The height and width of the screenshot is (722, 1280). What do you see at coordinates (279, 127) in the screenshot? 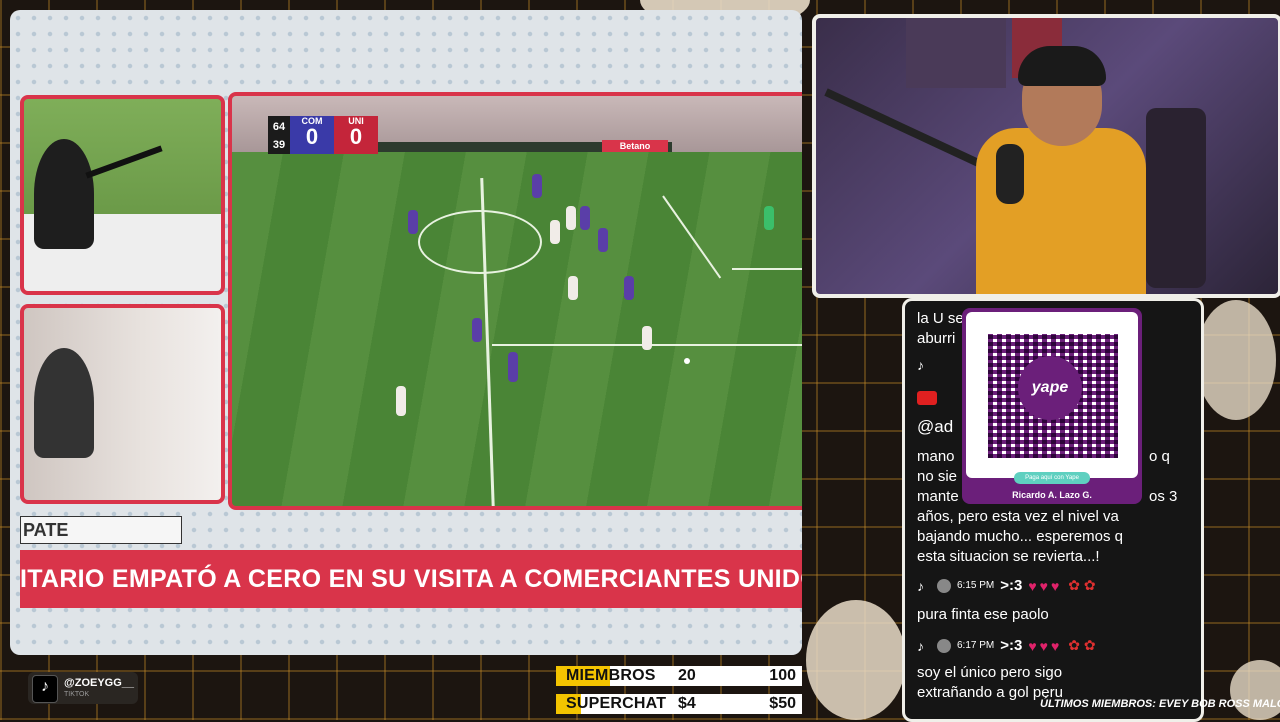
I see `clock-minutes: 64` at bounding box center [279, 127].